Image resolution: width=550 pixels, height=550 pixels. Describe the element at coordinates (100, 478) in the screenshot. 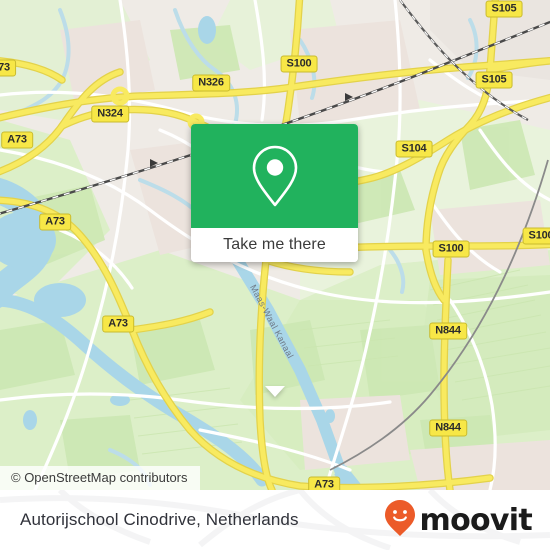

I see `osm-attribution: © OpenStreetMap contributors` at that location.